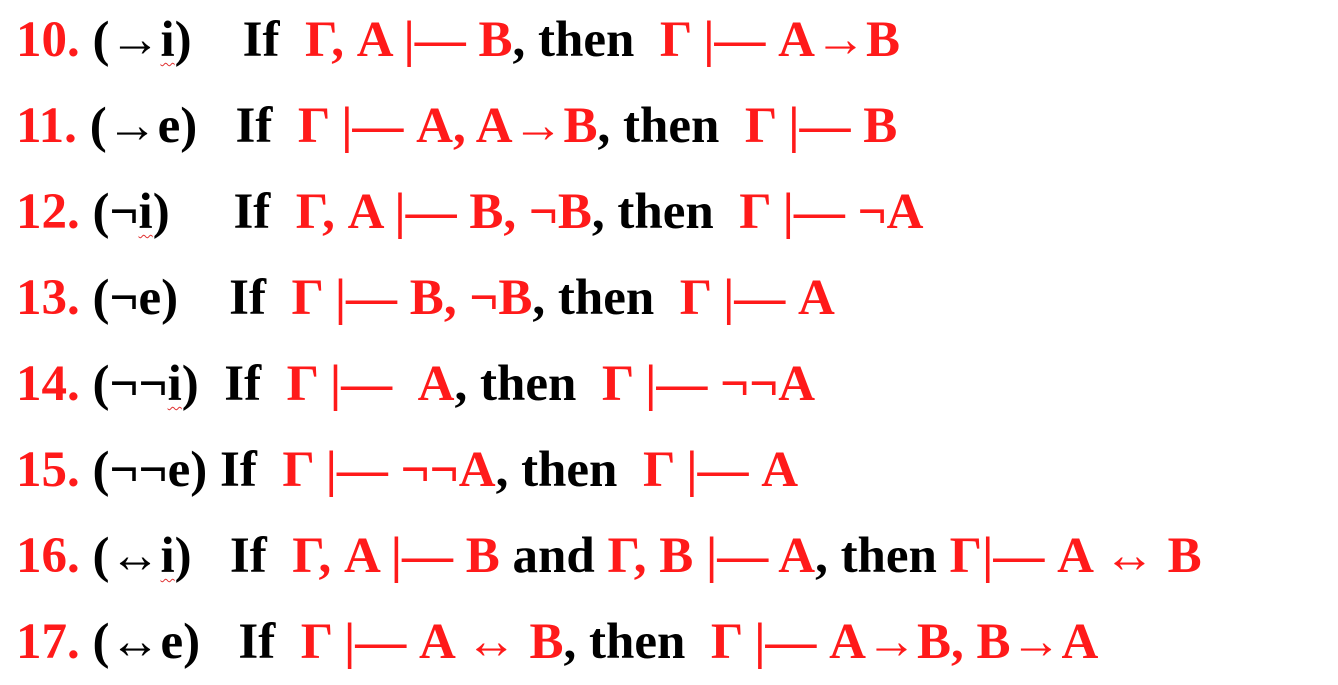 This screenshot has height=685, width=1338. I want to click on rule-name: (¬¬i), so click(146, 384).